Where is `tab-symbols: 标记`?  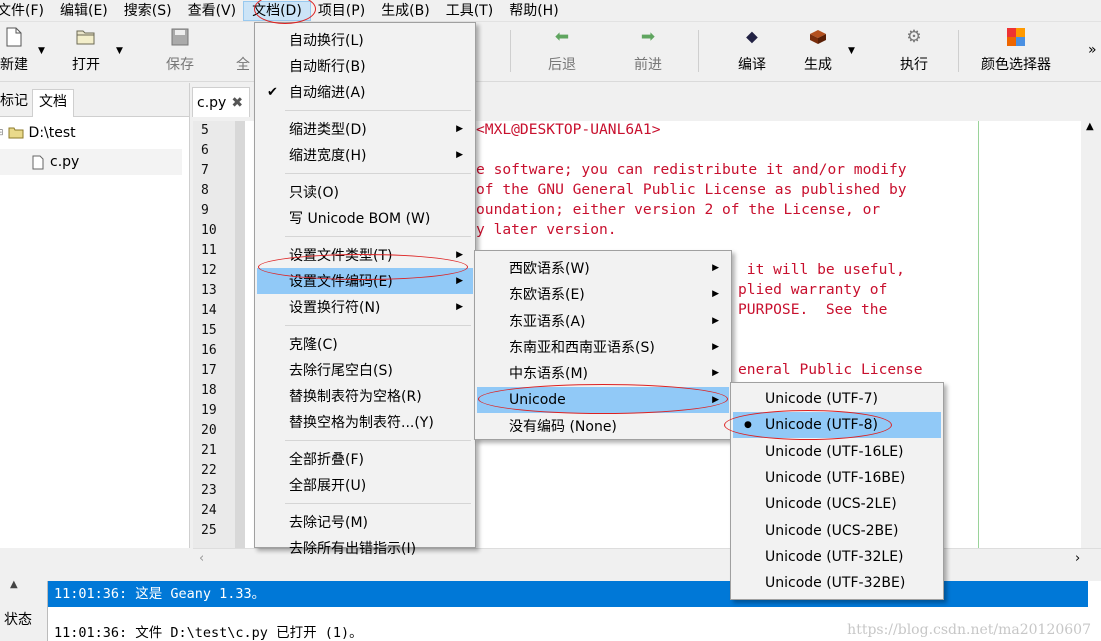
tab-symbols: 标记 is located at coordinates (17, 103).